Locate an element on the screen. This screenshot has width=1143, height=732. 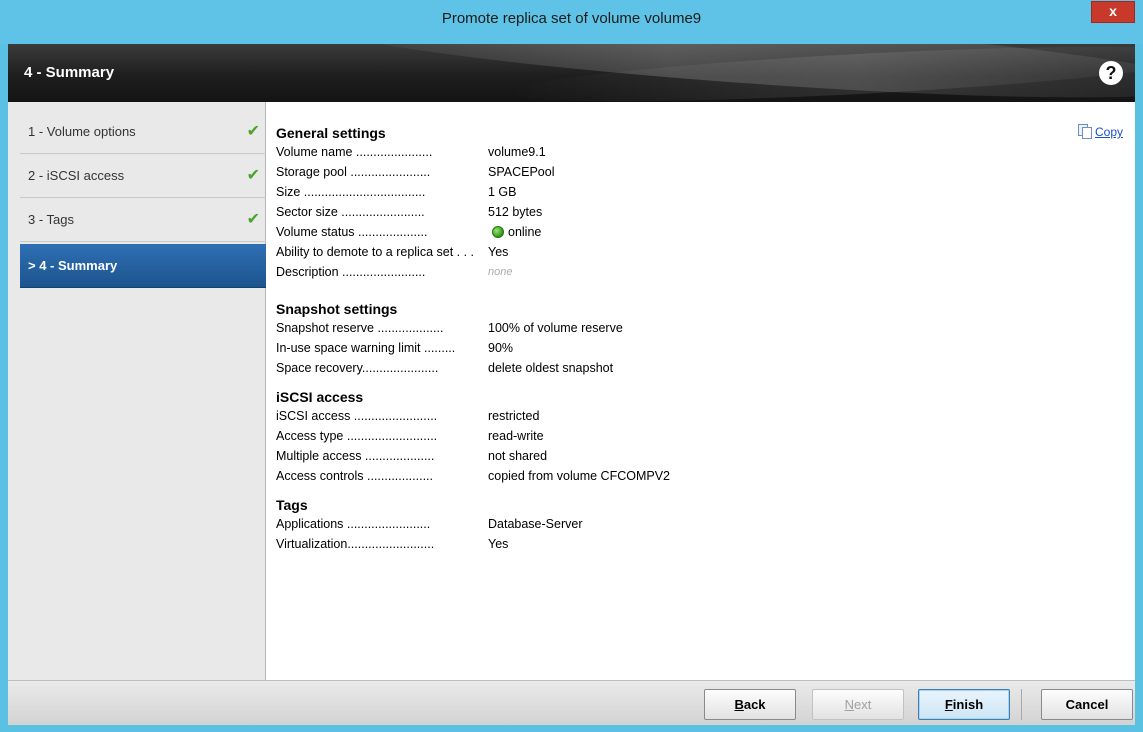
row-value: SPACEPool is located at coordinates (521, 172).